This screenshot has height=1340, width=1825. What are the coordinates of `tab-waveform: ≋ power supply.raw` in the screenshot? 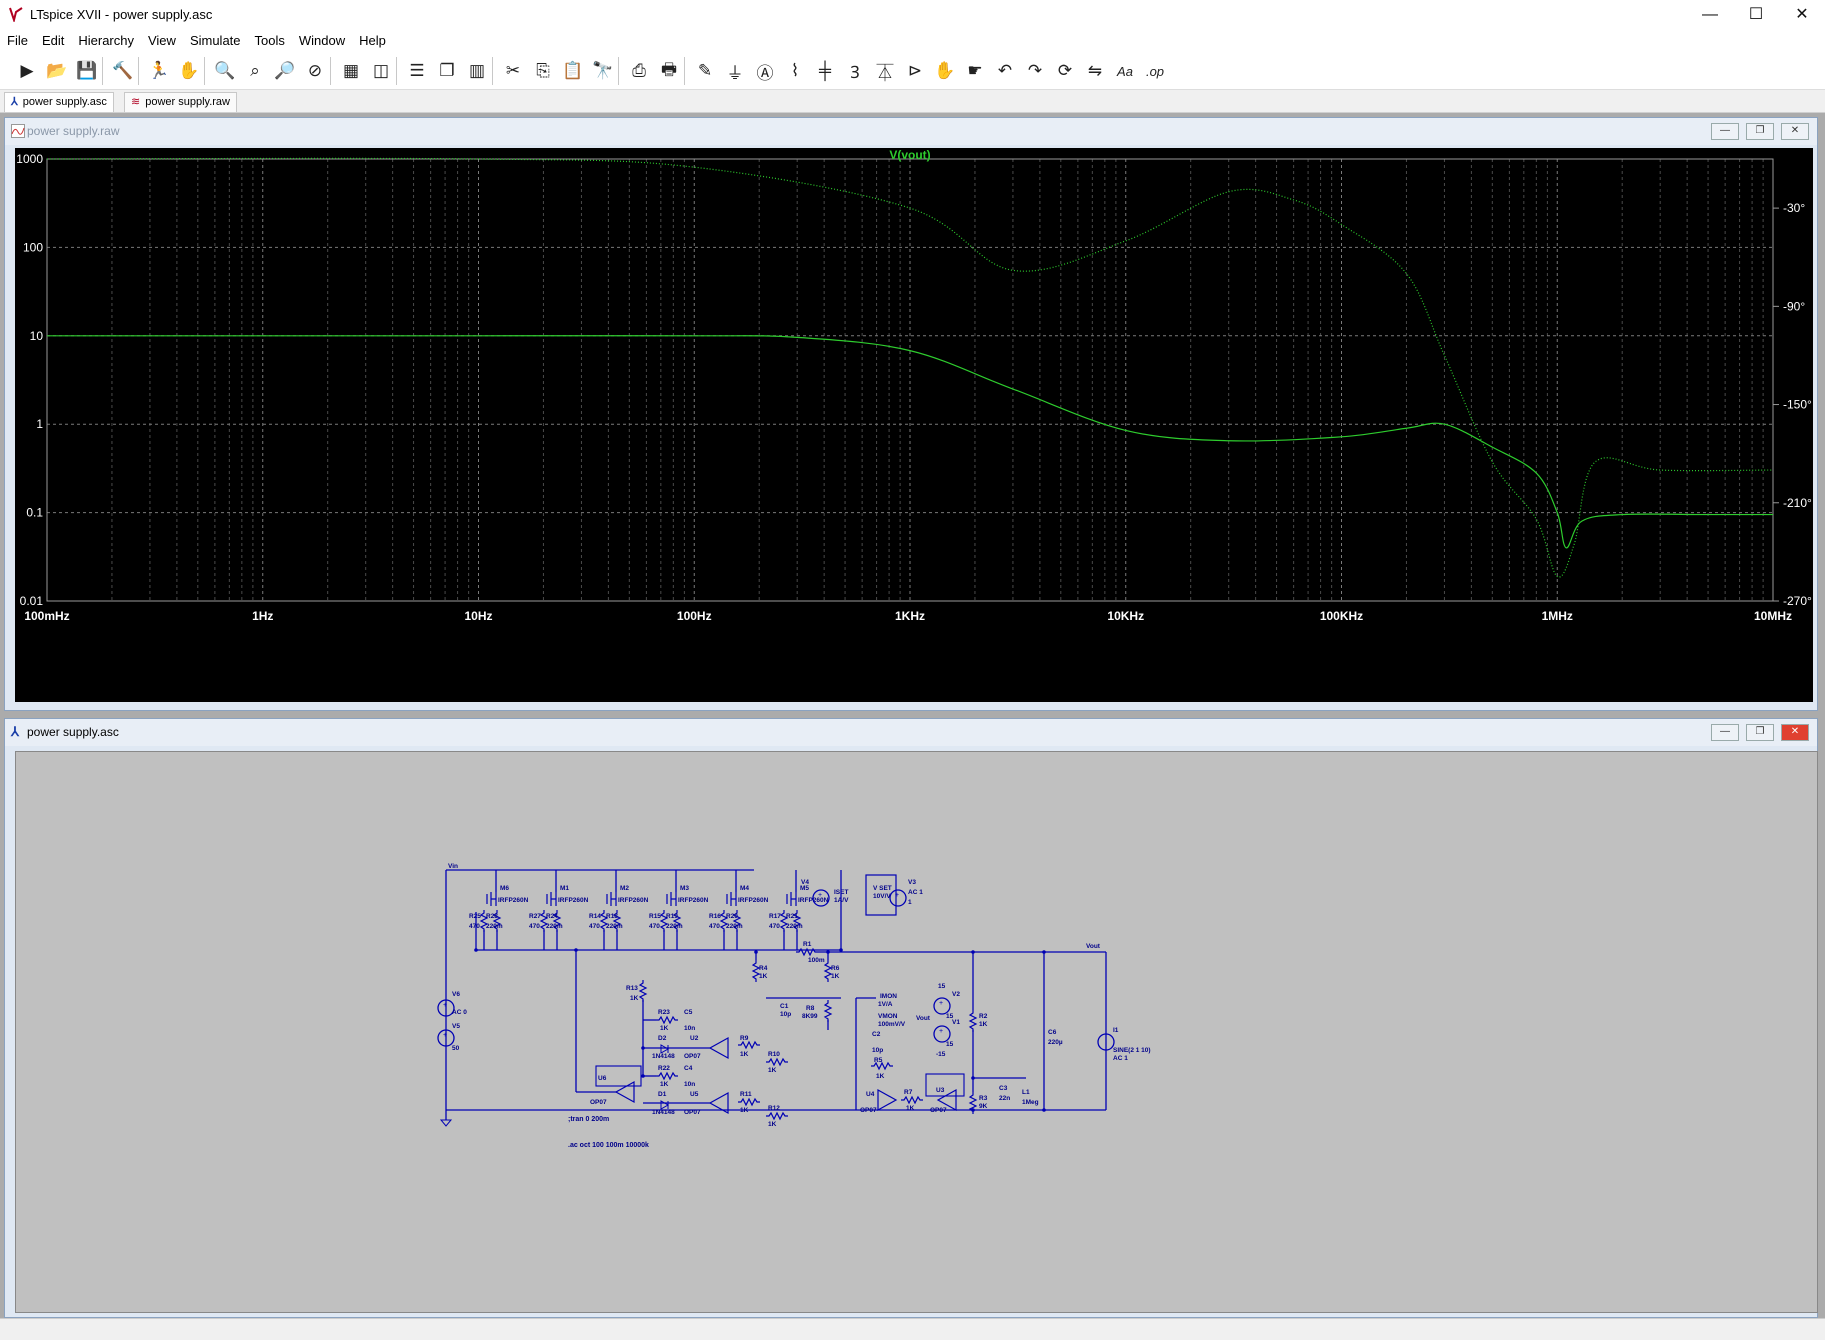 It's located at (180, 102).